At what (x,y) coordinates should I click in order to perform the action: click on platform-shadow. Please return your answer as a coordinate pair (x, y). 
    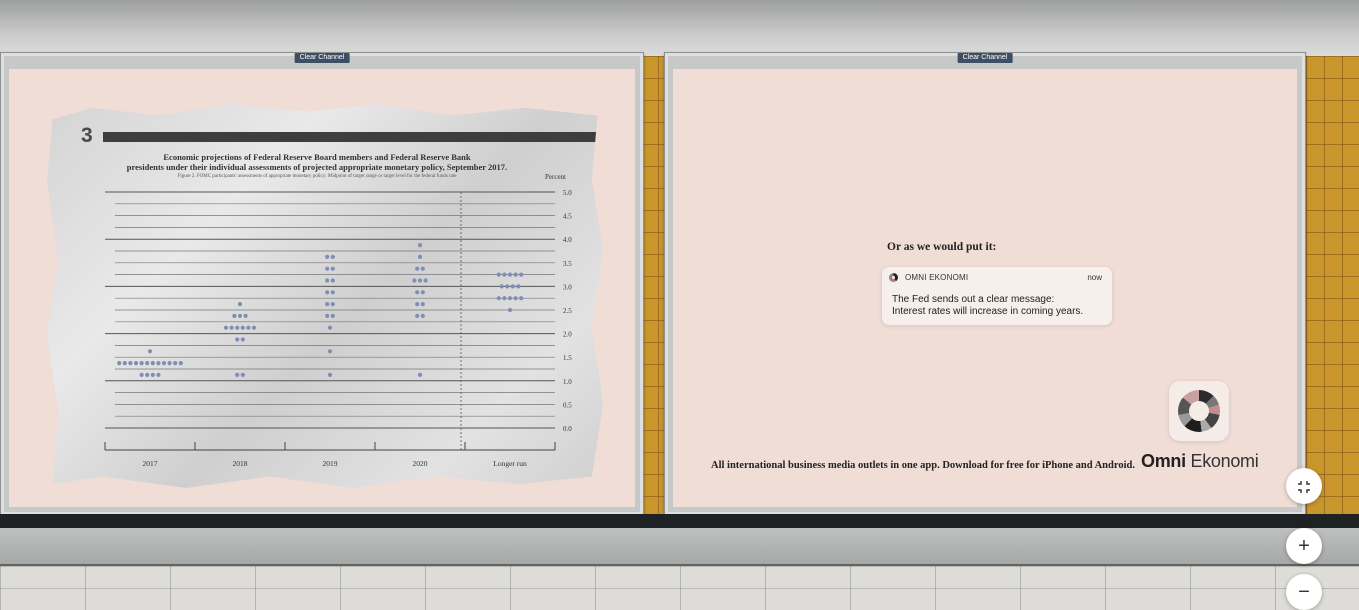
    Looking at the image, I should click on (679, 521).